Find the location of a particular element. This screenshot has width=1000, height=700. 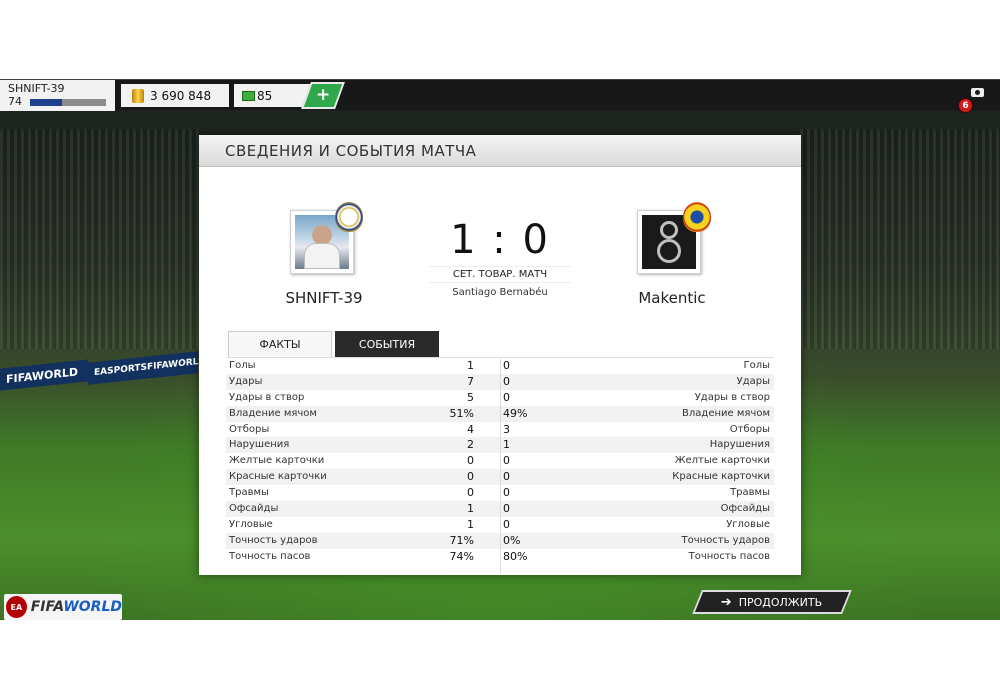

stat-label-away: Угловые is located at coordinates (748, 524).